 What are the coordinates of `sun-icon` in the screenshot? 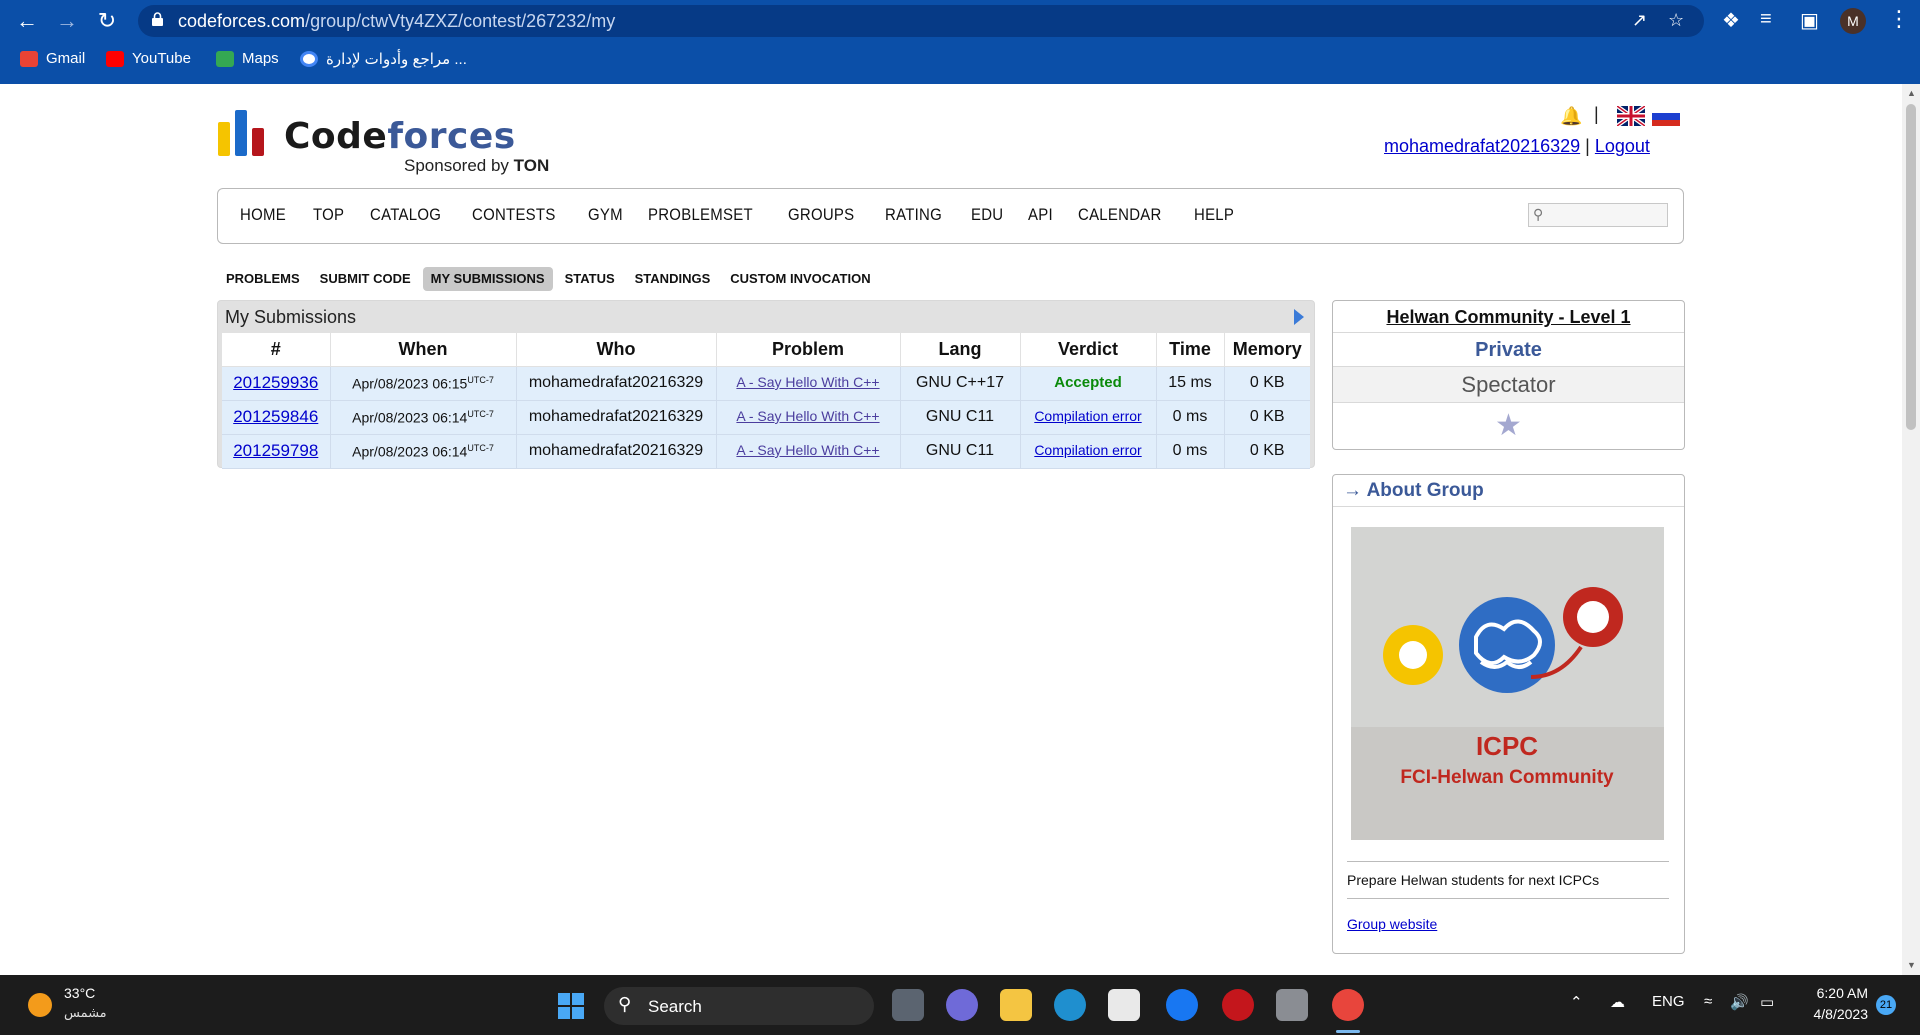 It's located at (40, 1005).